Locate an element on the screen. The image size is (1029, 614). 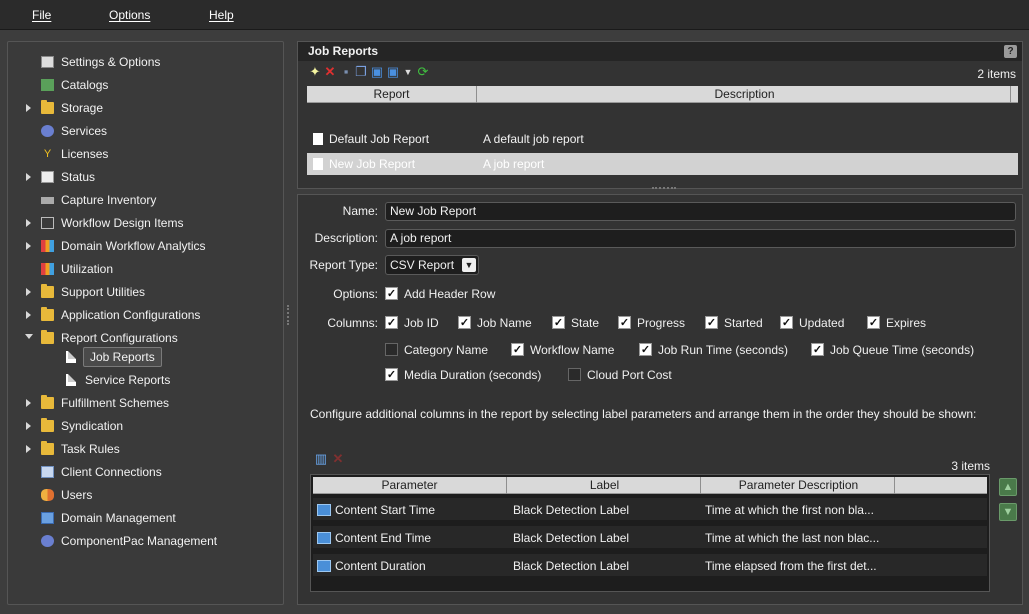
table-row: Default Job Report A default job report is located at coordinates (662, 139).